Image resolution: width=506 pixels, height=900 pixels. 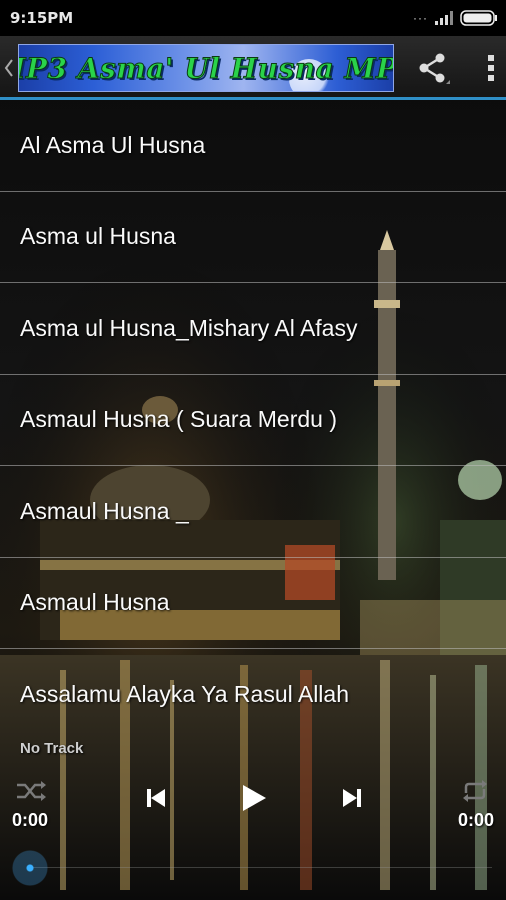 I want to click on repeat-button, so click(x=475, y=791).